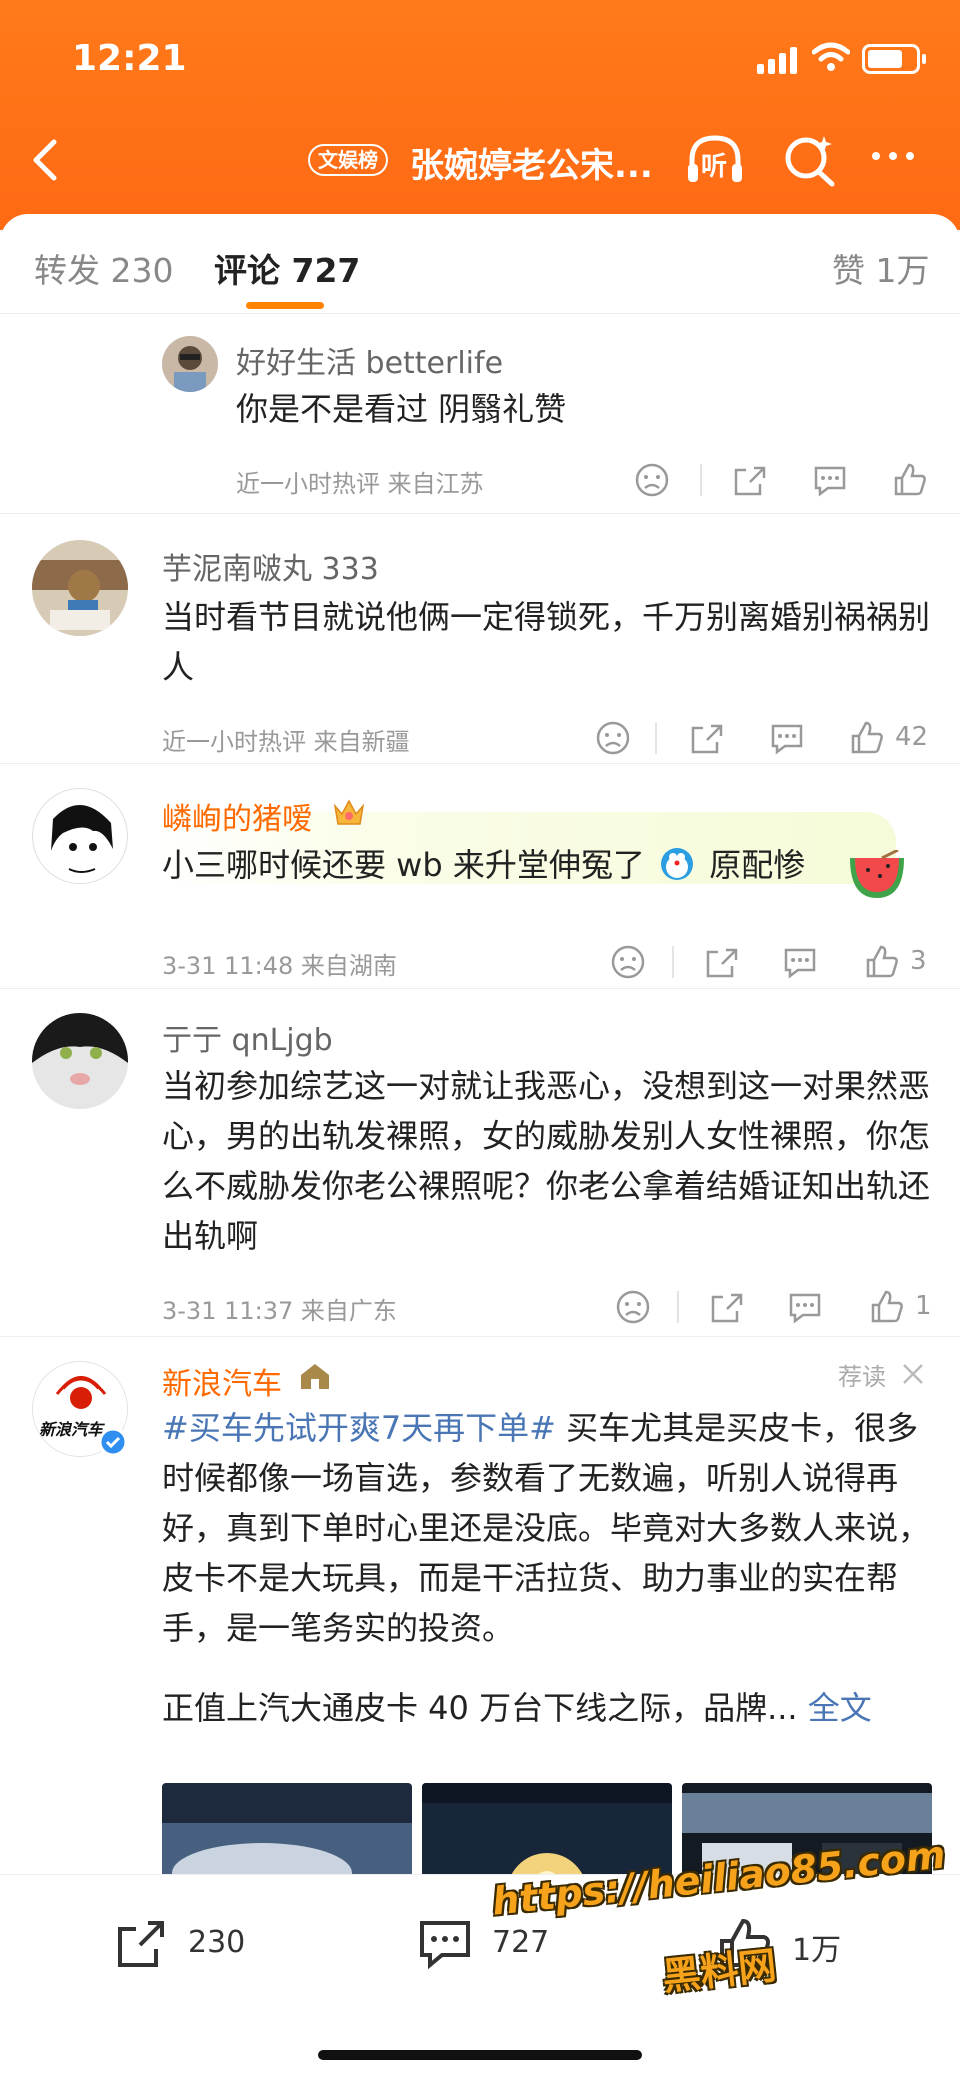 This screenshot has height=2078, width=960. I want to click on house-badge-icon, so click(315, 1376).